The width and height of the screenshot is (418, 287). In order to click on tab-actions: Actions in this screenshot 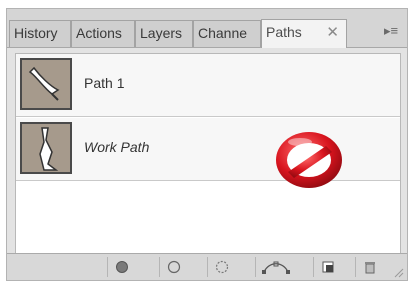, I will do `click(103, 33)`.